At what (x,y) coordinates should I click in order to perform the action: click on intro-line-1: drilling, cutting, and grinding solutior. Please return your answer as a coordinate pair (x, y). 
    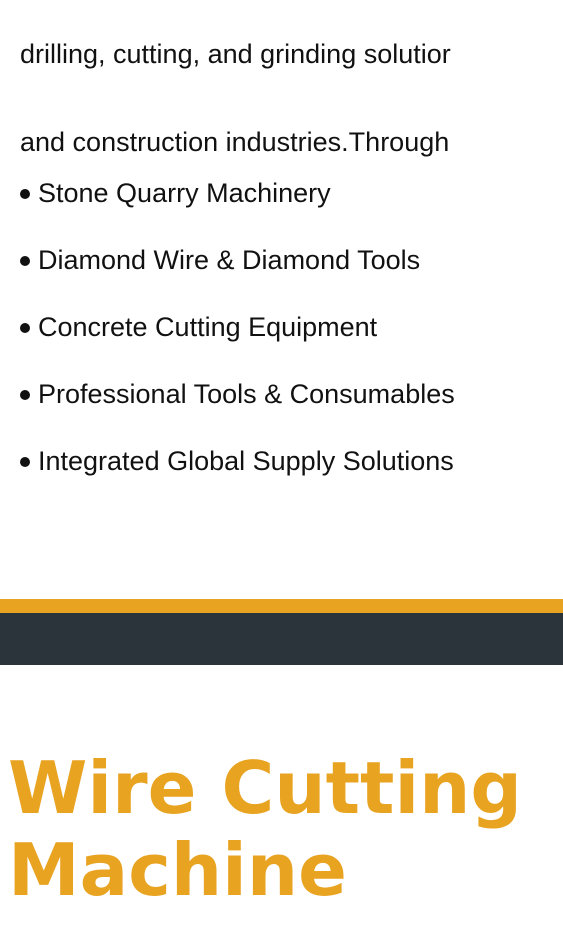
    Looking at the image, I should click on (235, 54).